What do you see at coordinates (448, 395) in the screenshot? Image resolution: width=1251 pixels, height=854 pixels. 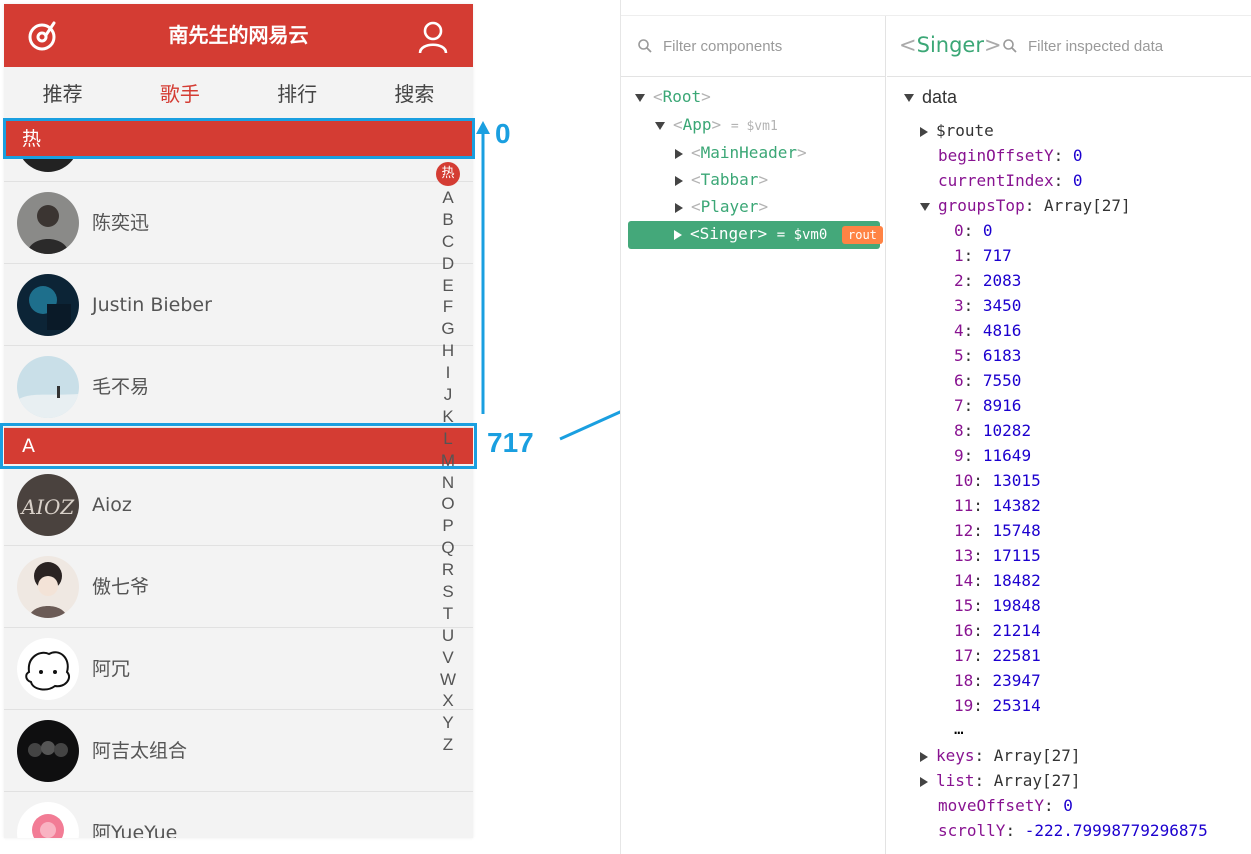 I see `shortcut-letter: J` at bounding box center [448, 395].